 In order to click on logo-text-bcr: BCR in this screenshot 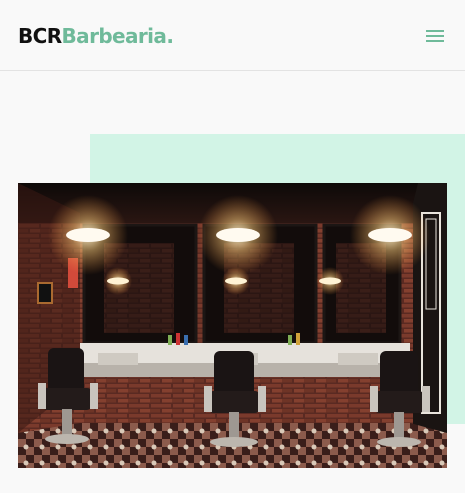, I will do `click(40, 36)`.